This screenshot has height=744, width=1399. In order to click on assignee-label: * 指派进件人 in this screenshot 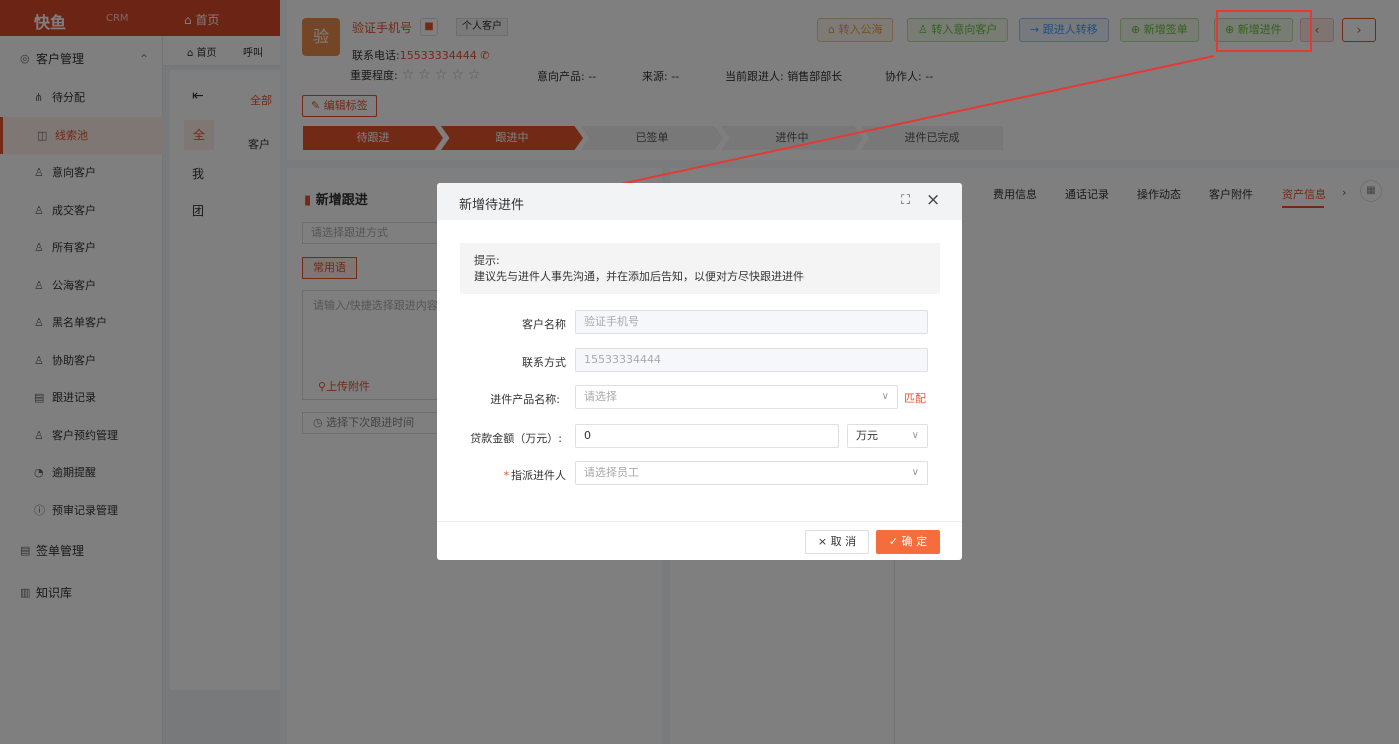, I will do `click(535, 475)`.